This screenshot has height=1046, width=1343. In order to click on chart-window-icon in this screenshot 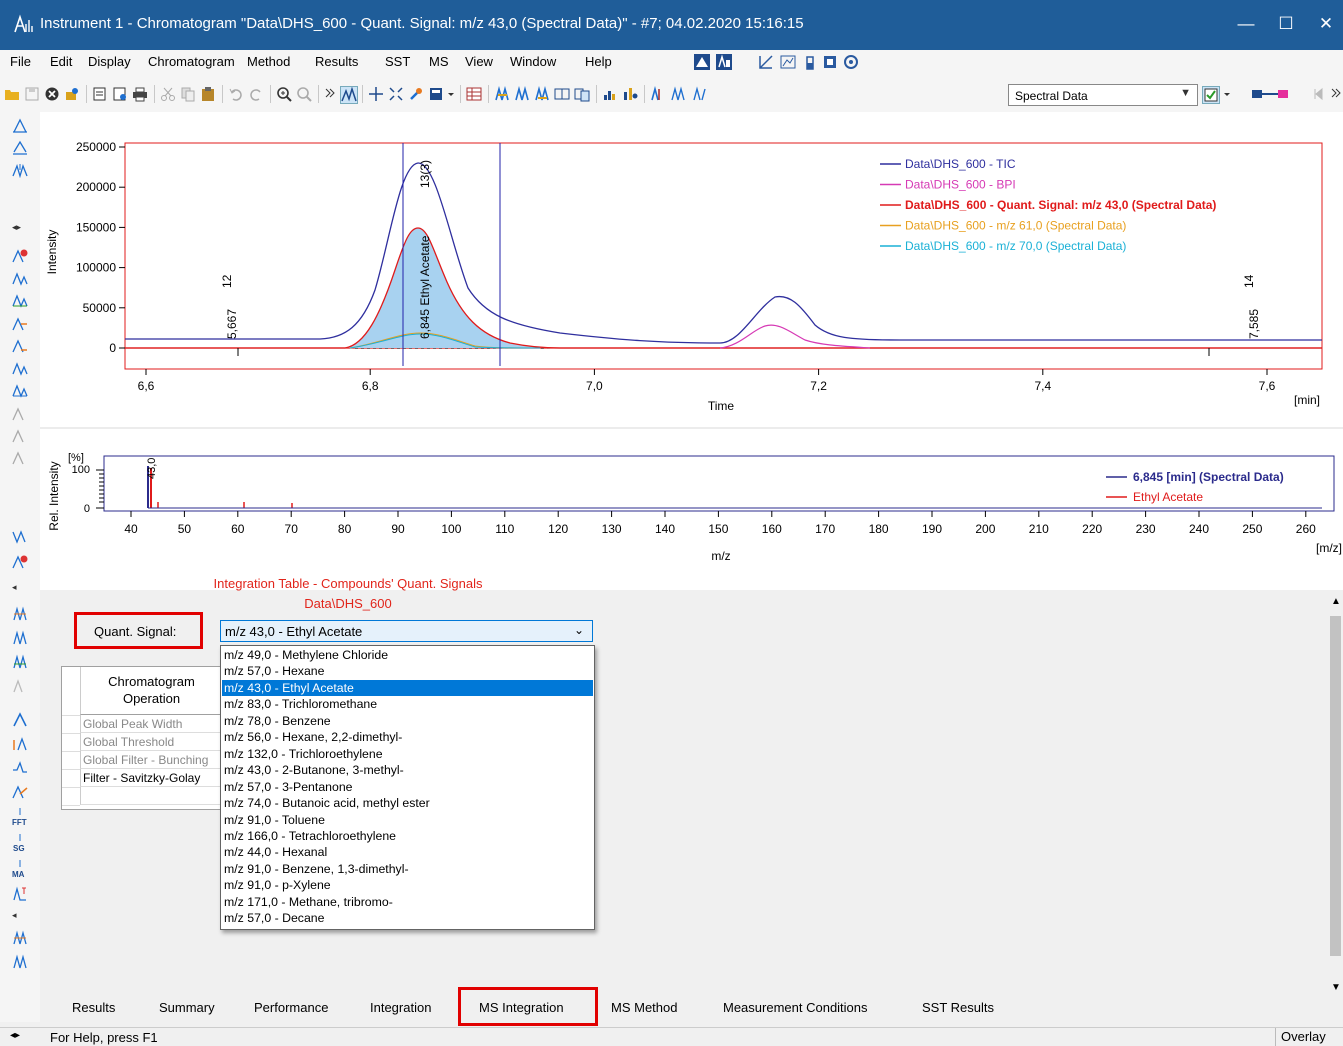, I will do `click(788, 62)`.